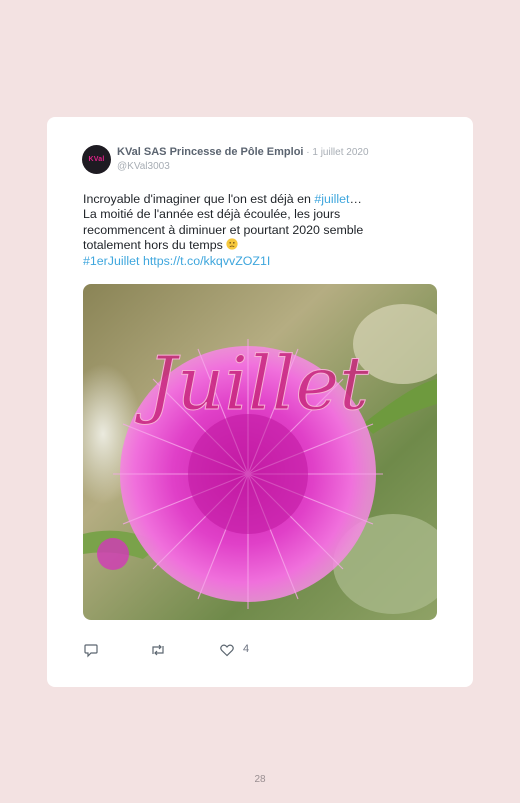 The image size is (520, 803). What do you see at coordinates (340, 152) in the screenshot?
I see `tweet-date: 1 juillet 2020` at bounding box center [340, 152].